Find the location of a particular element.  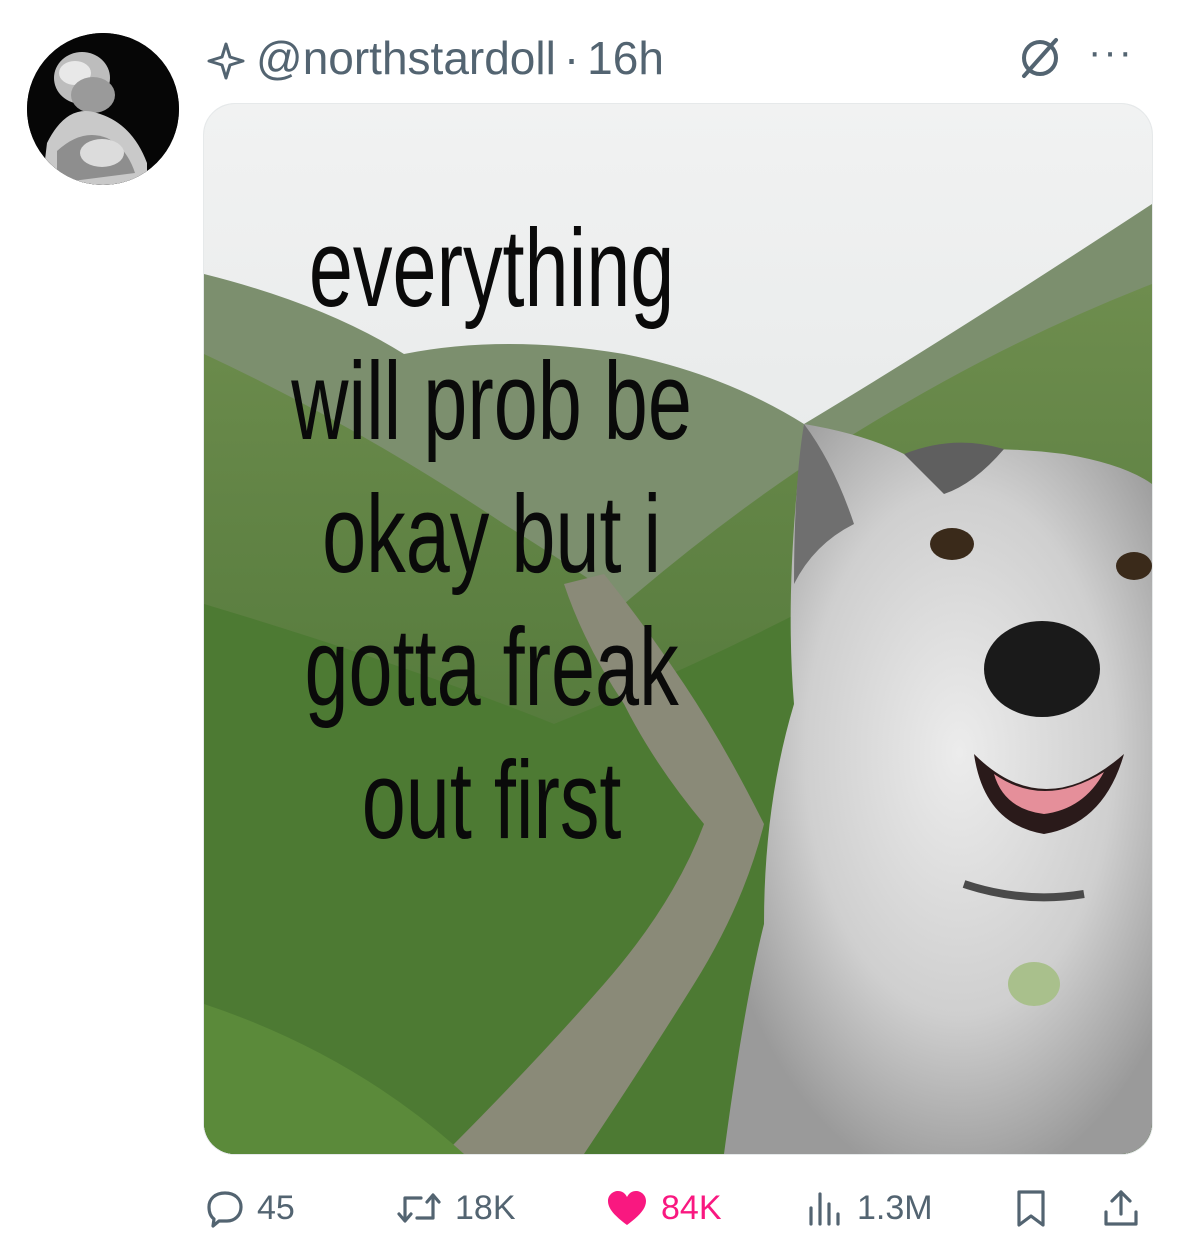

meme-line: will prob be is located at coordinates (491, 401).